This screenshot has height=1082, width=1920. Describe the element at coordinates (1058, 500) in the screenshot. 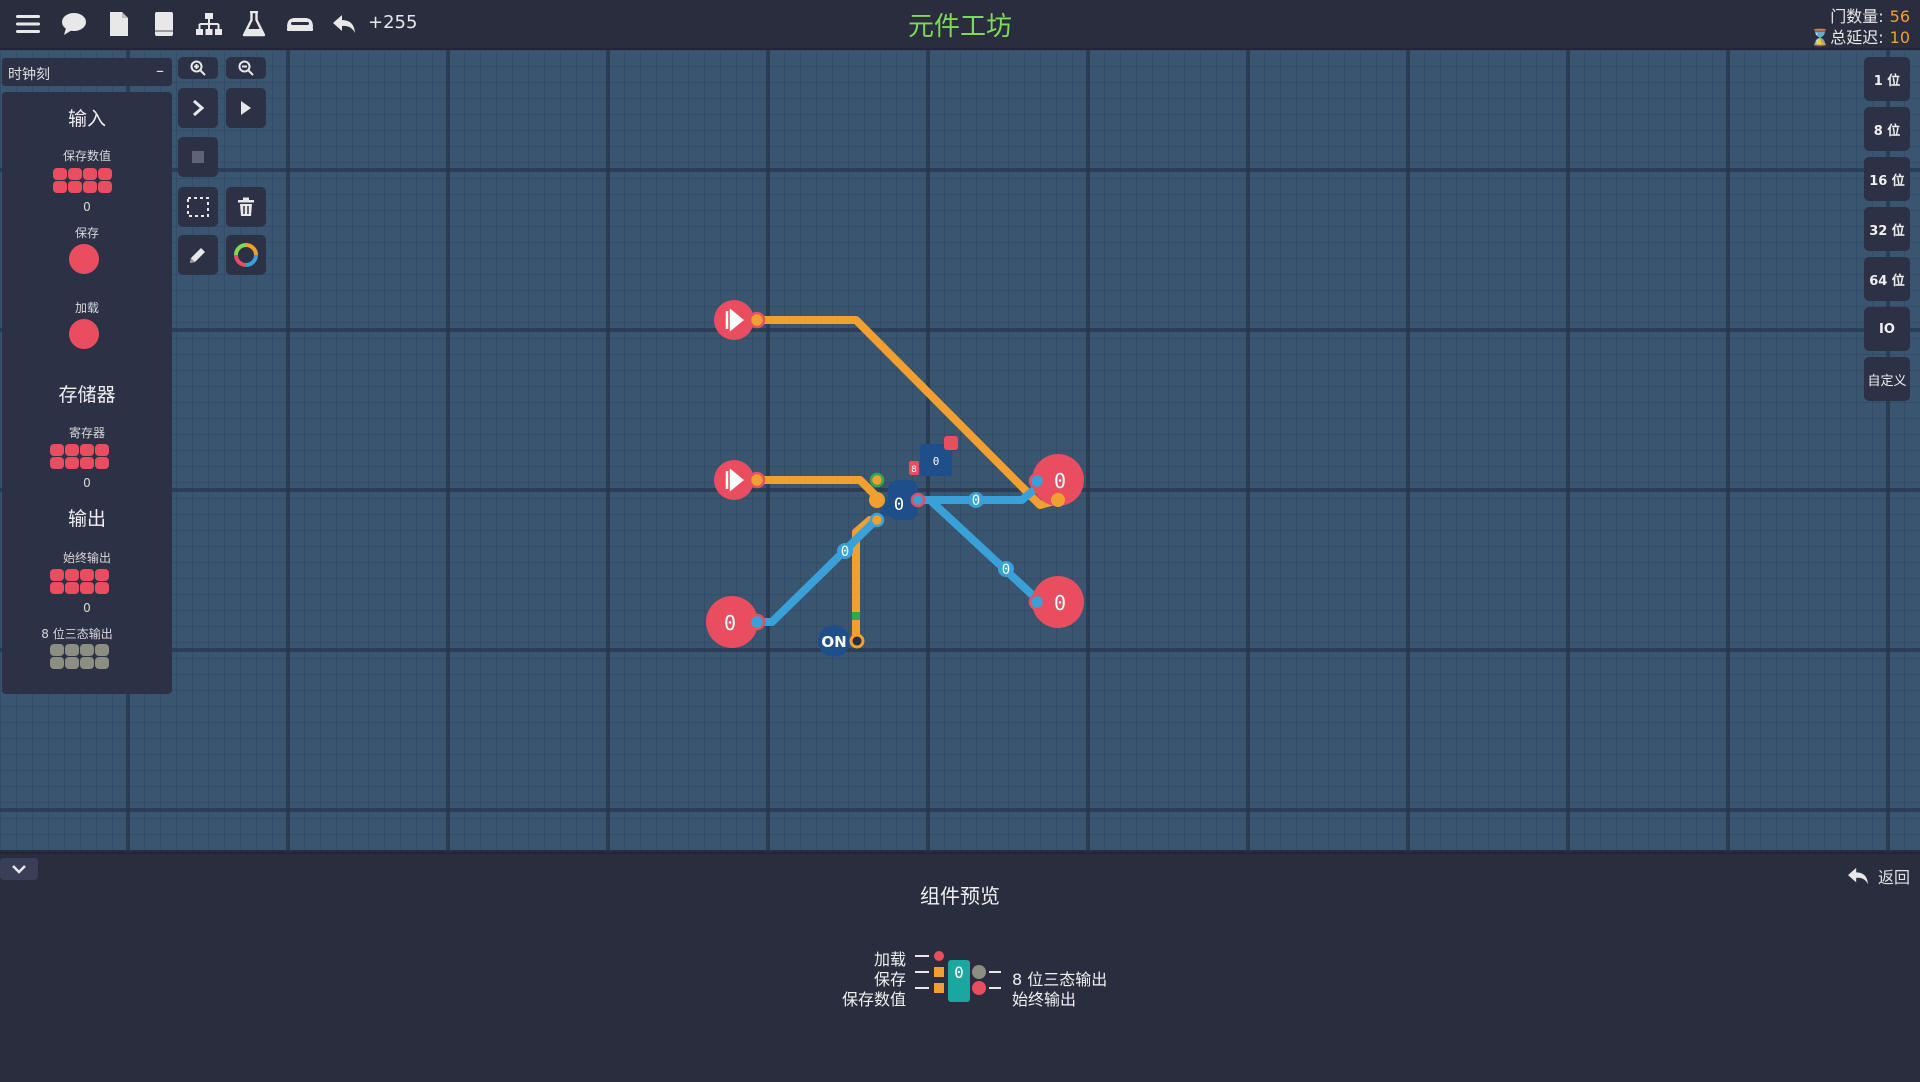

I see `pin-enable-port` at that location.